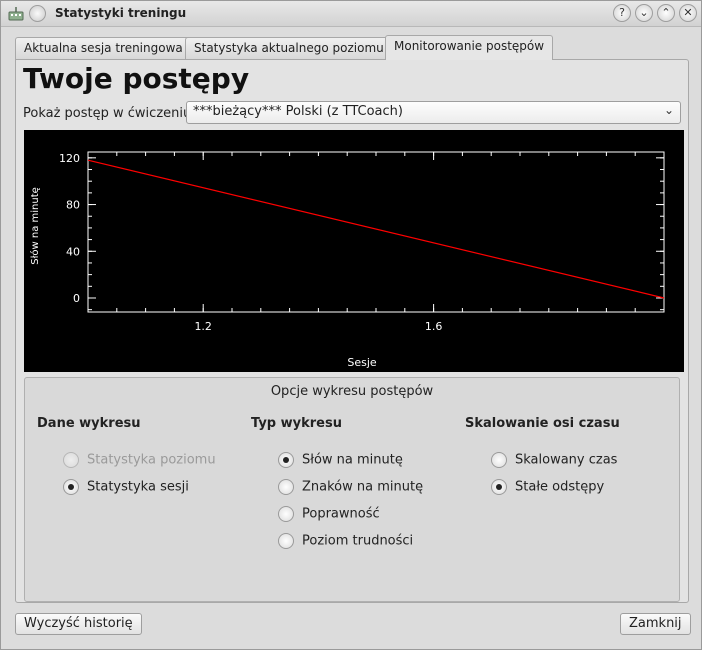 This screenshot has height=650, width=702. What do you see at coordinates (151, 460) in the screenshot?
I see `radio-label: Statystyka poziomu` at bounding box center [151, 460].